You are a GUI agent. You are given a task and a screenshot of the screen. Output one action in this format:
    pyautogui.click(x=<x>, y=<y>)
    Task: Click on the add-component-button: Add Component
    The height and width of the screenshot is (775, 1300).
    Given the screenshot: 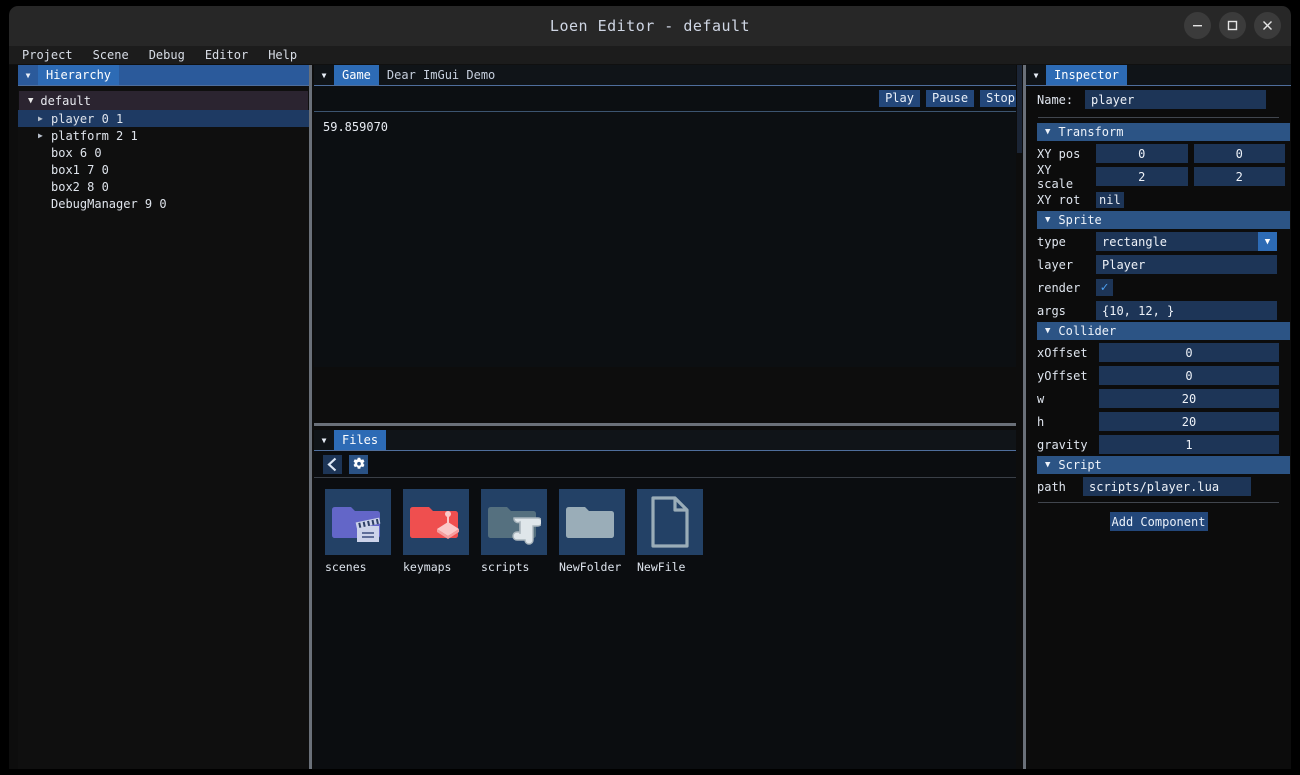 What is the action you would take?
    pyautogui.click(x=1158, y=521)
    